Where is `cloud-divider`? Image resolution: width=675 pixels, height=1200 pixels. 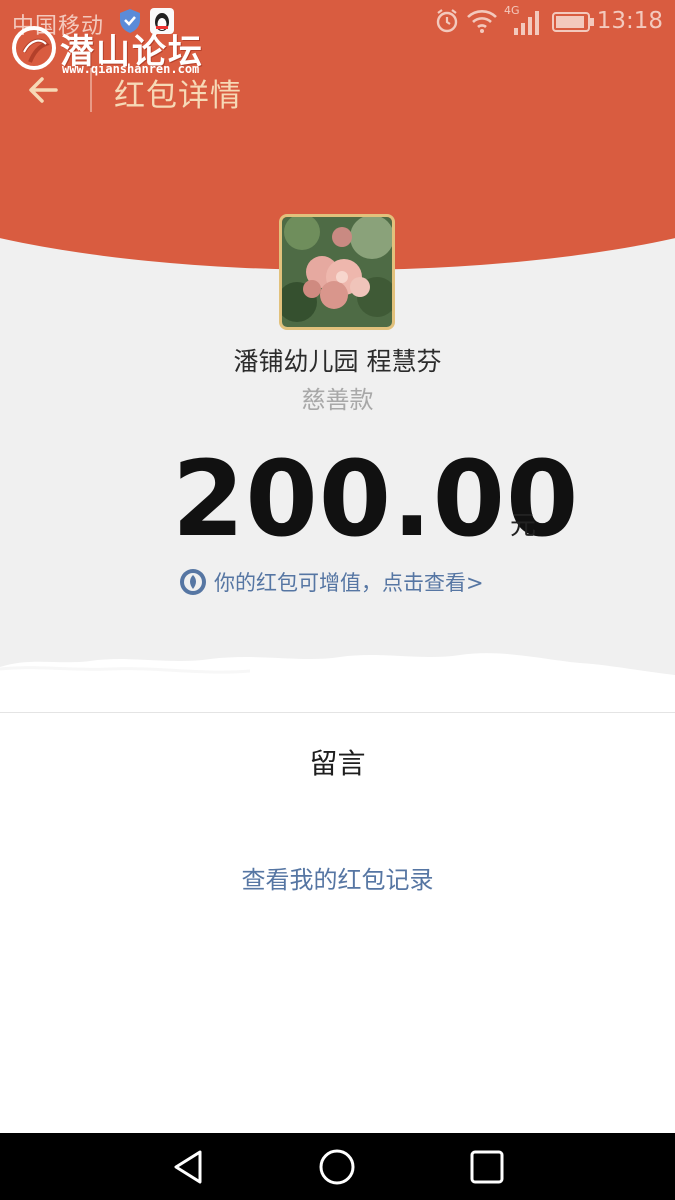
cloud-divider is located at coordinates (337, 684).